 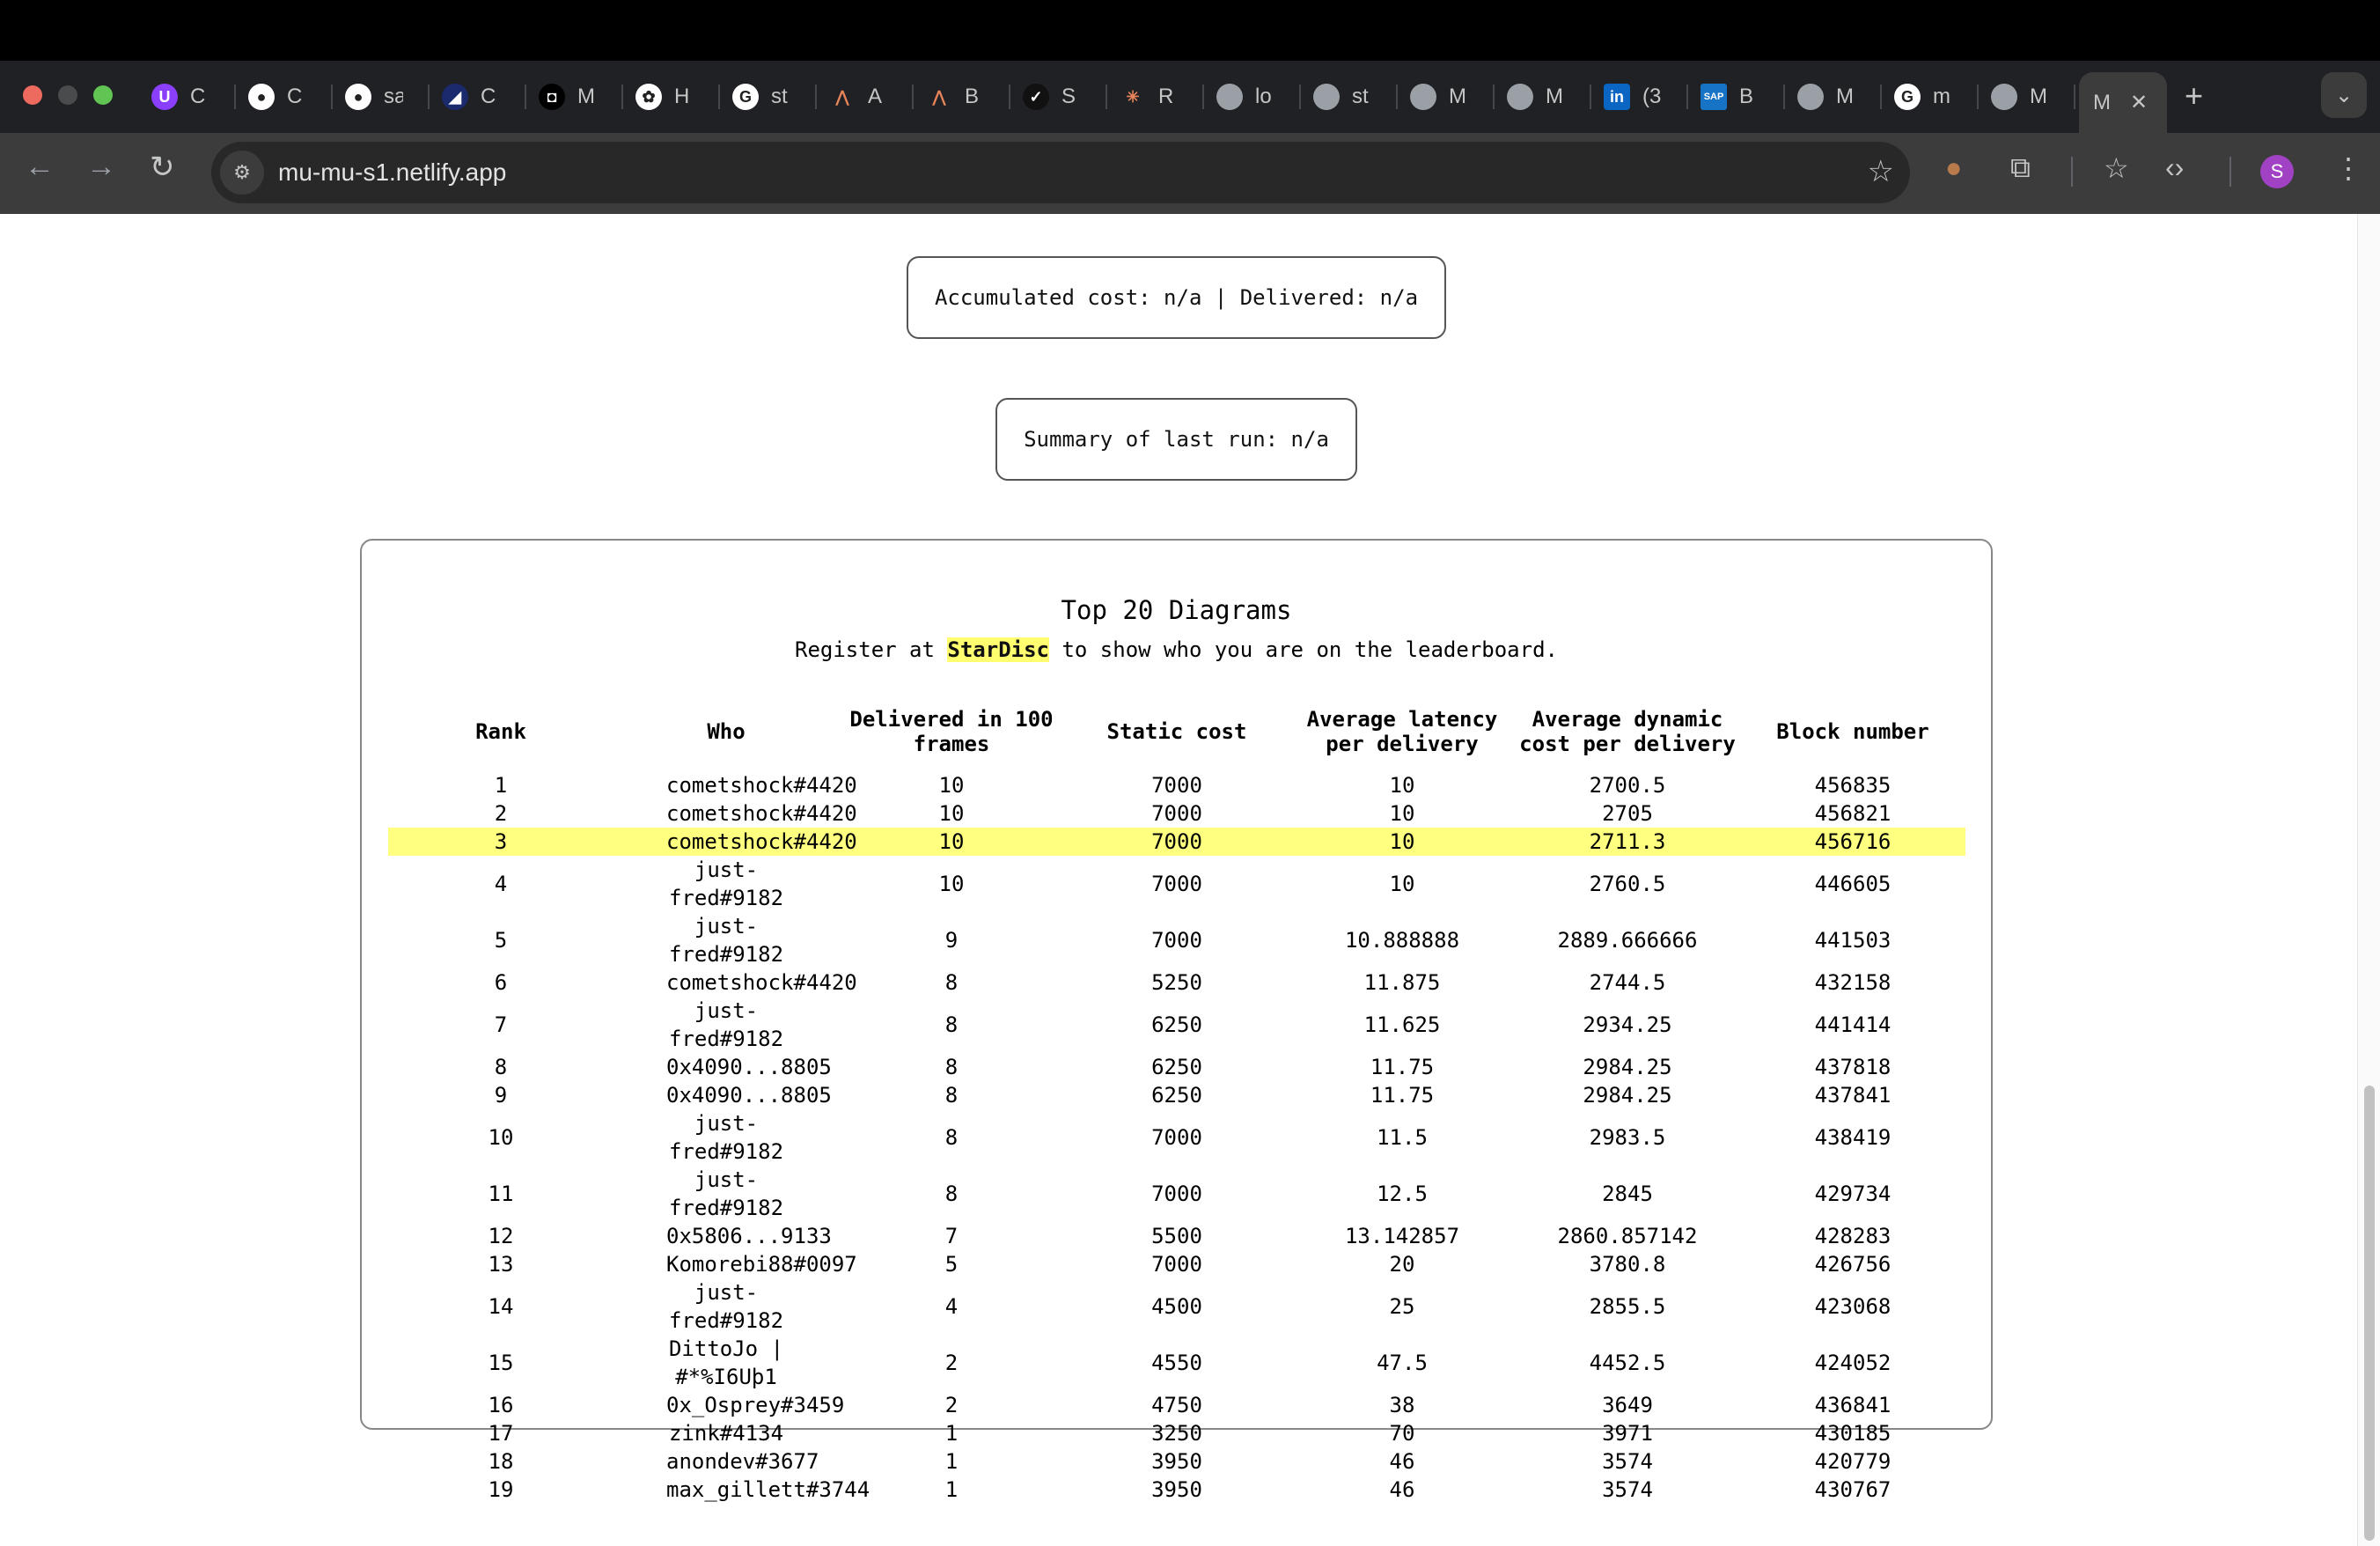 I want to click on tab: SAP B, so click(x=1738, y=96).